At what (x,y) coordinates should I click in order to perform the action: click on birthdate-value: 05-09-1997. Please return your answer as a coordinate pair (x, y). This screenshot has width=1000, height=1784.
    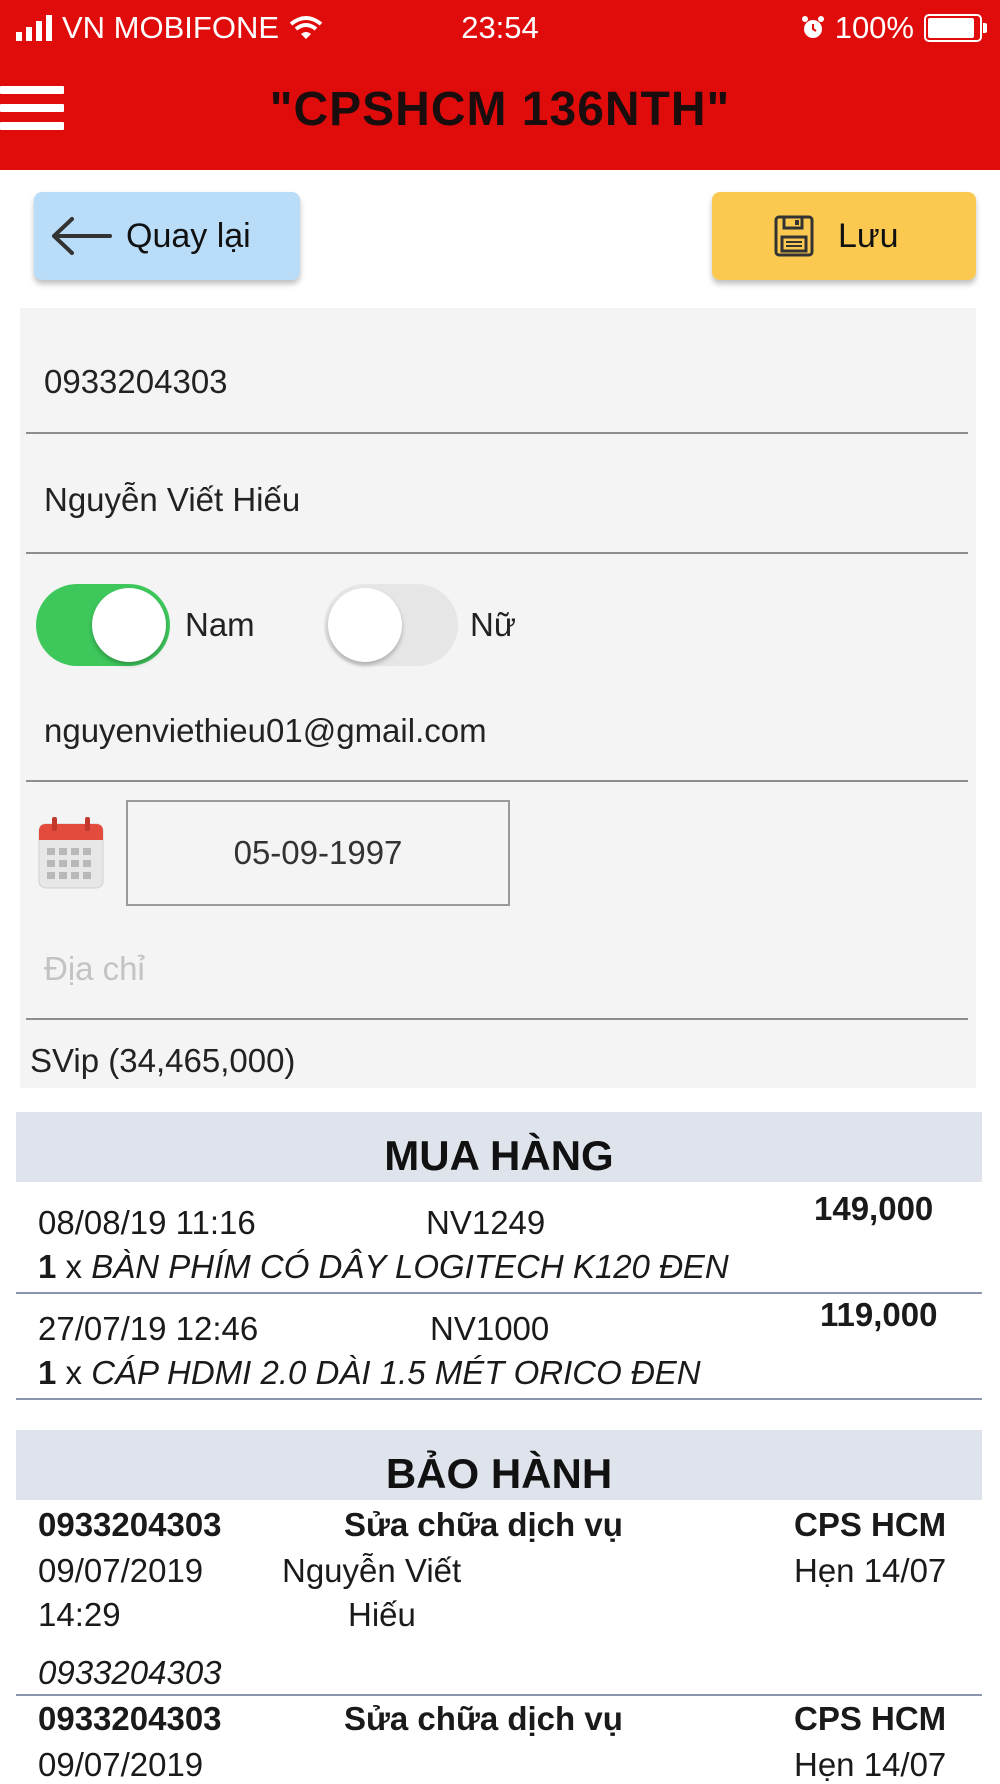
    Looking at the image, I should click on (318, 852).